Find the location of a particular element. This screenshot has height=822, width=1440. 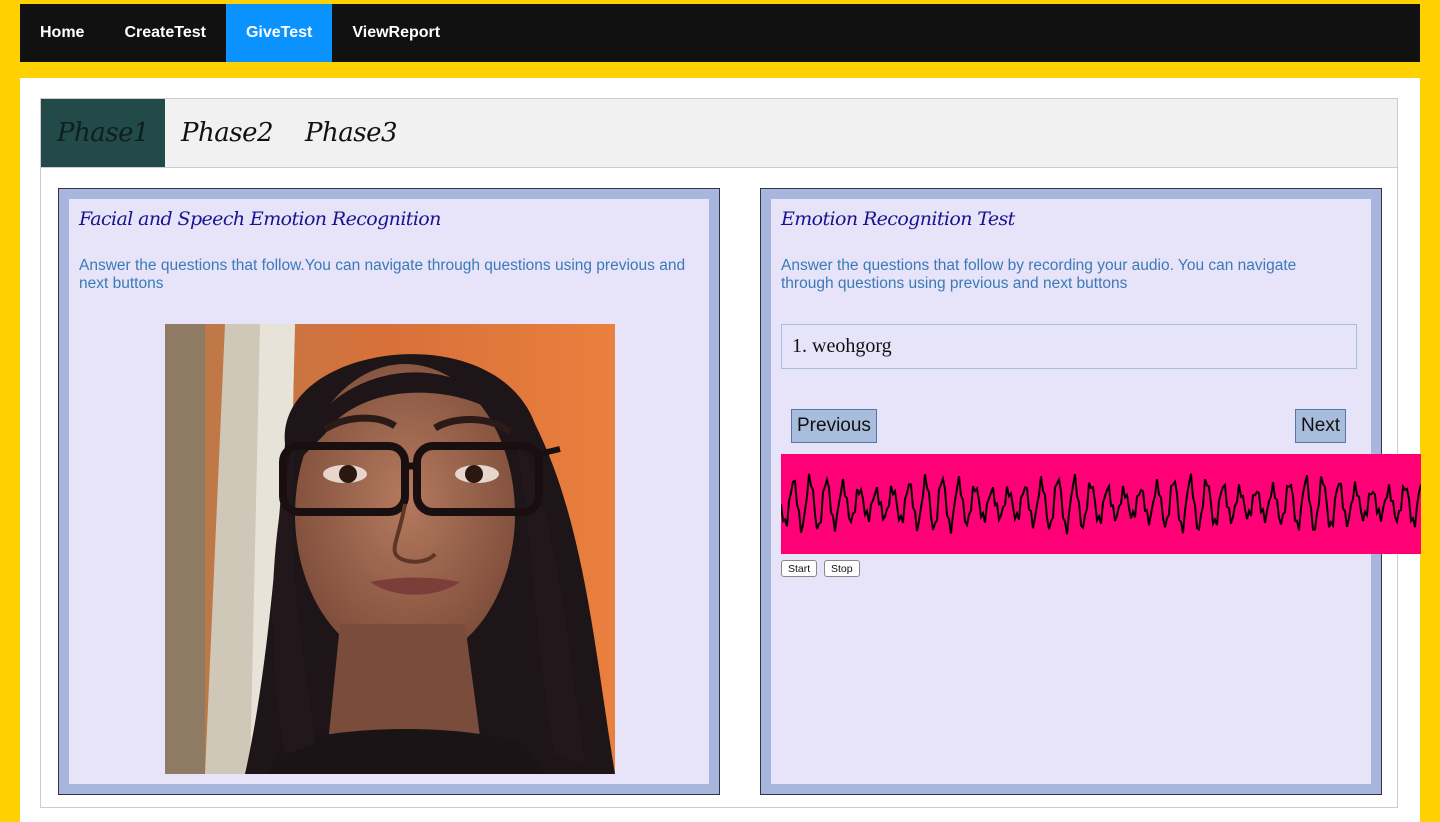

previous-button: Previous is located at coordinates (834, 426).